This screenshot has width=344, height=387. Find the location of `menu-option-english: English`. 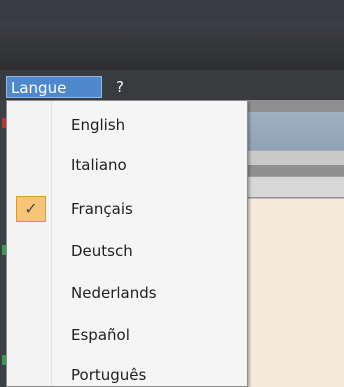

menu-option-english: English is located at coordinates (127, 125).